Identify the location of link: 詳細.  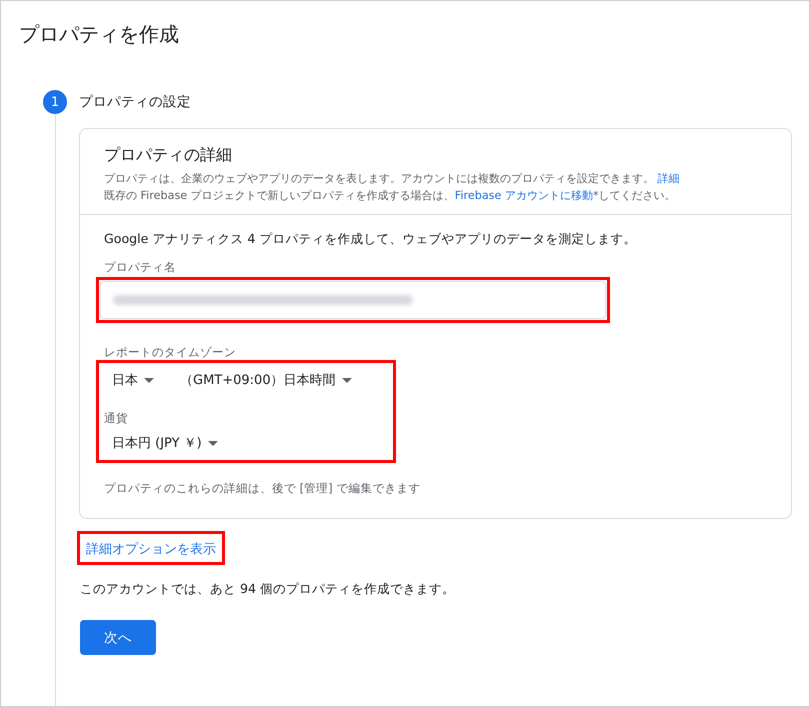
(669, 178).